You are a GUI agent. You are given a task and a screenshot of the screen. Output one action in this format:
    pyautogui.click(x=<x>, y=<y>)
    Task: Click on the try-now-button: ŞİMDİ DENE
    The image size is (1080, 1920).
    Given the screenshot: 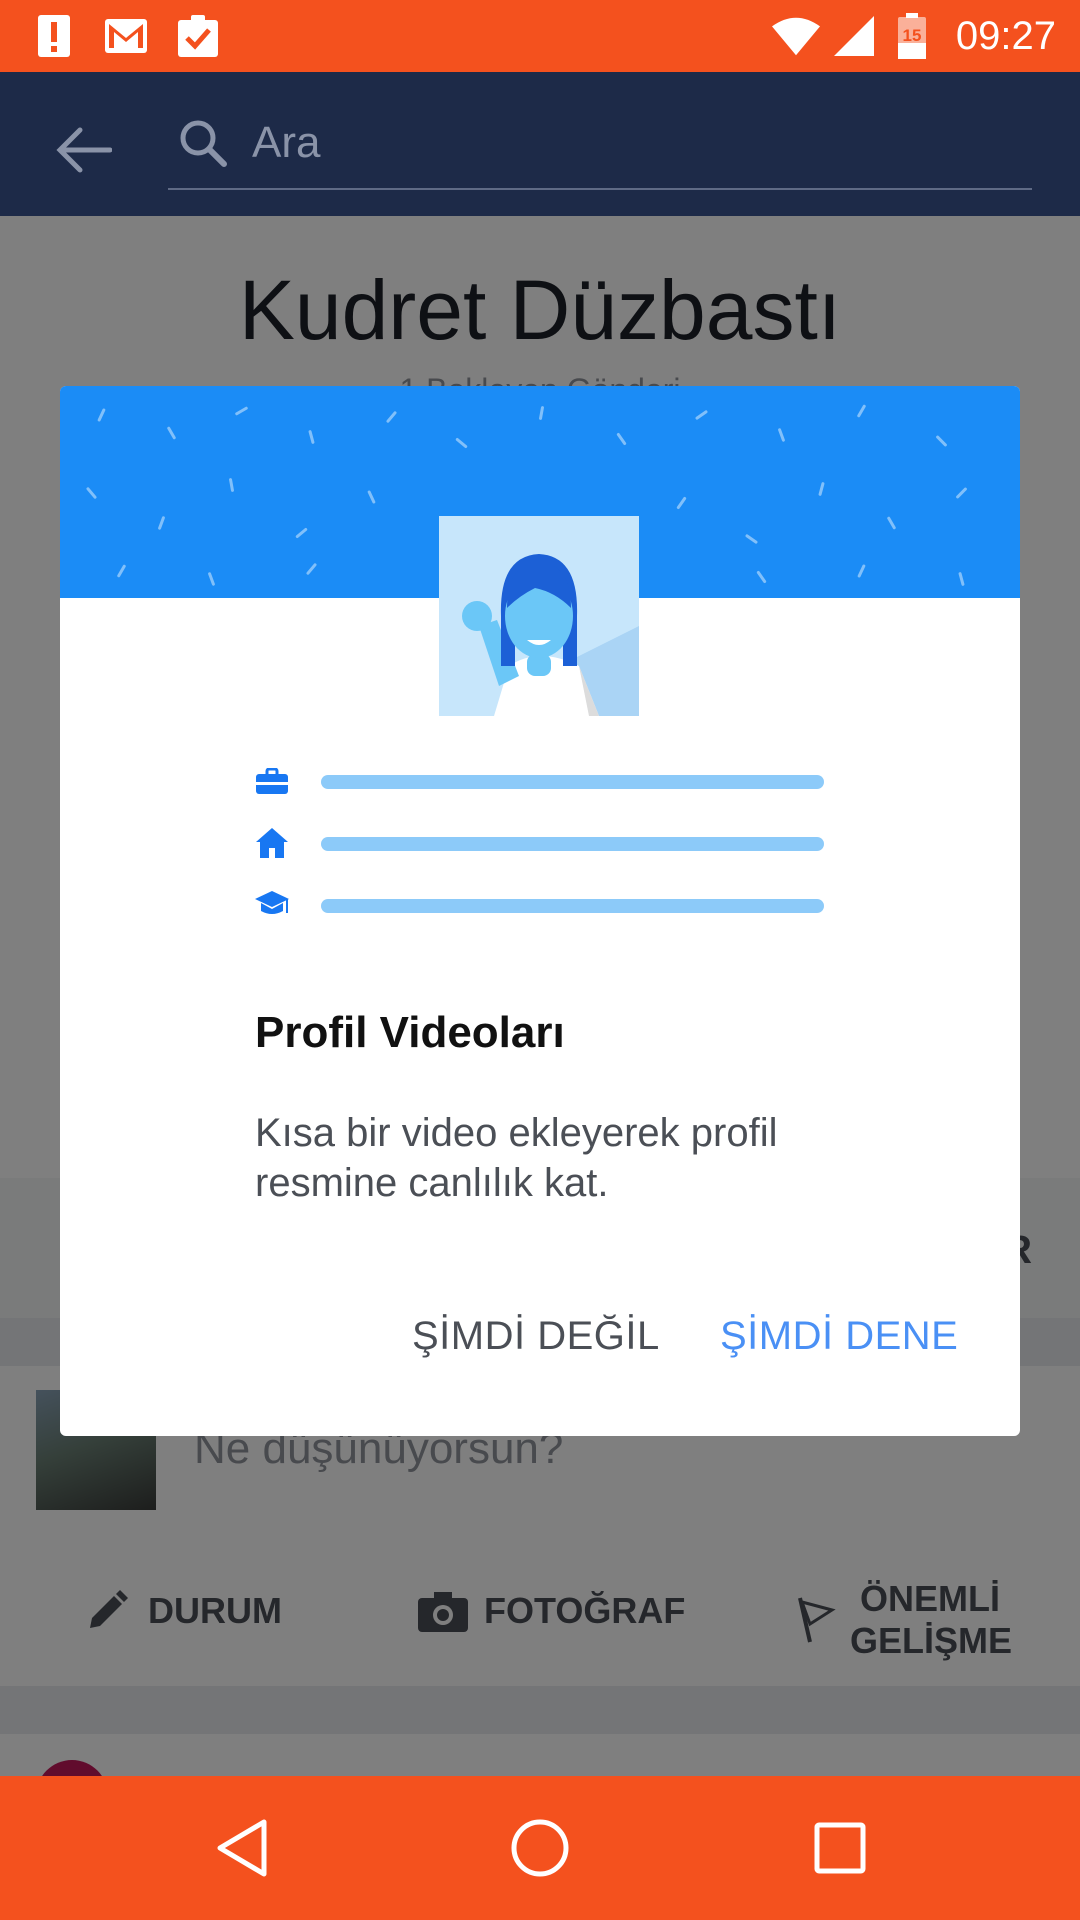 What is the action you would take?
    pyautogui.click(x=839, y=1336)
    